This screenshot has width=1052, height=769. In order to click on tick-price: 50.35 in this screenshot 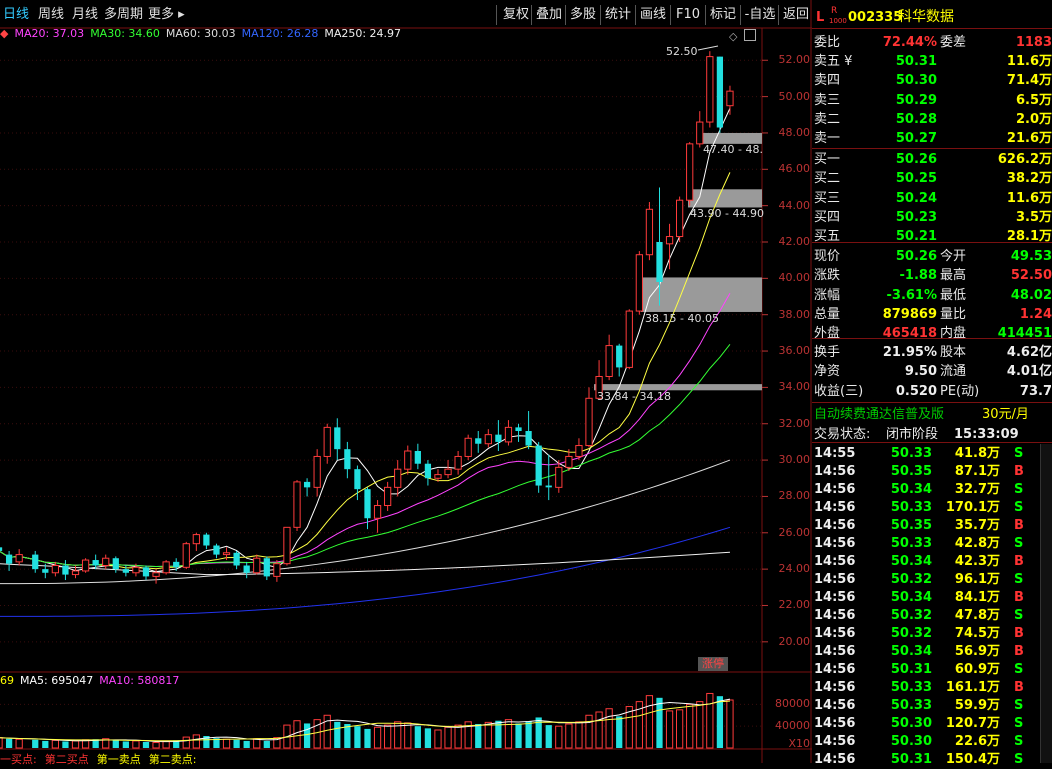, I will do `click(911, 525)`.